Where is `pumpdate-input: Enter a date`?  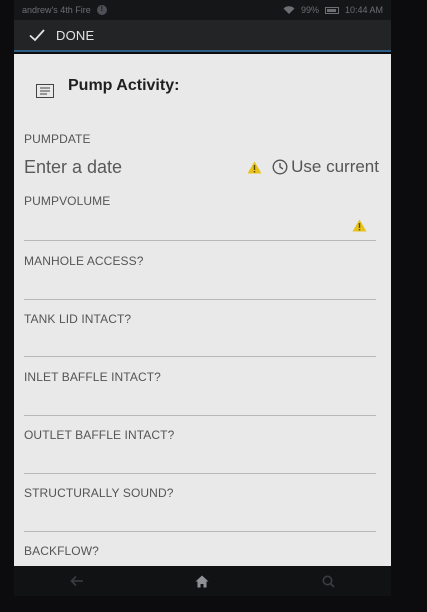 pumpdate-input: Enter a date is located at coordinates (73, 167).